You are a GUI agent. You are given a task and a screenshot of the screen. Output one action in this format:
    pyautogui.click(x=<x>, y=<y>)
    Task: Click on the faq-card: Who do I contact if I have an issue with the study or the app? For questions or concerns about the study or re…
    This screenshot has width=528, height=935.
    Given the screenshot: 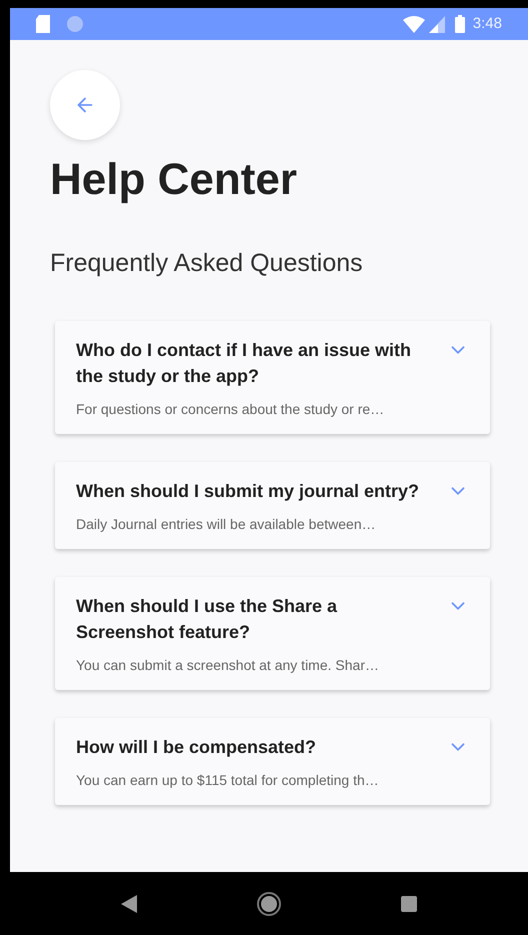 What is the action you would take?
    pyautogui.click(x=272, y=377)
    